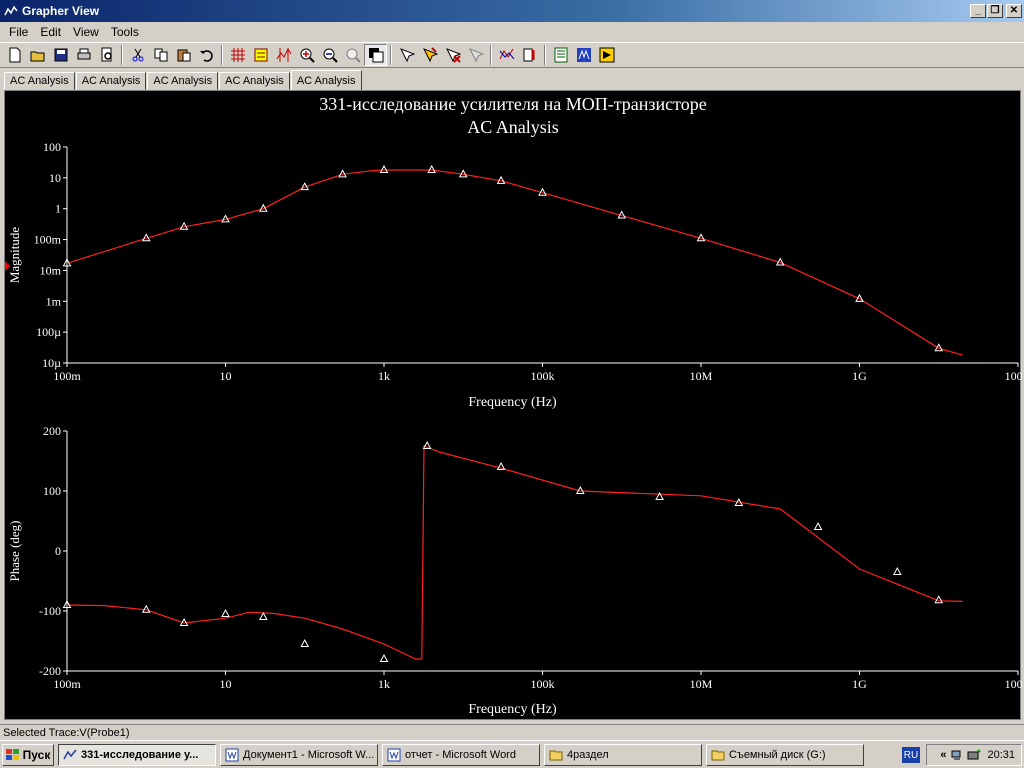  I want to click on magnitude-x-tick-label: 100m, so click(67, 376).